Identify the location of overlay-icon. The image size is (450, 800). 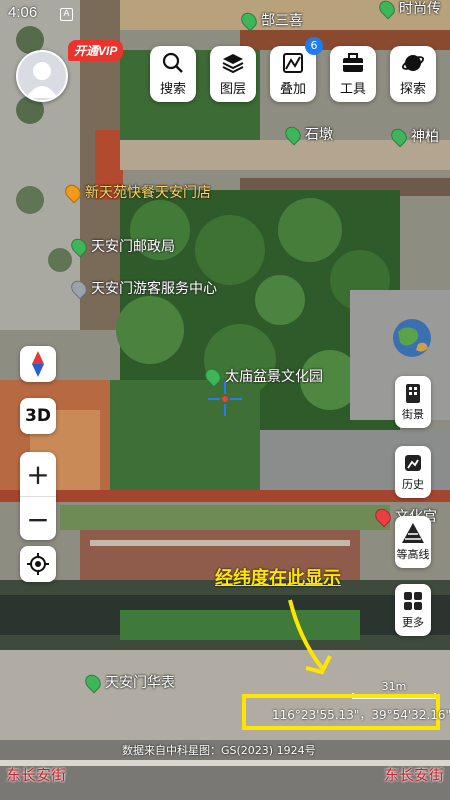
(293, 63).